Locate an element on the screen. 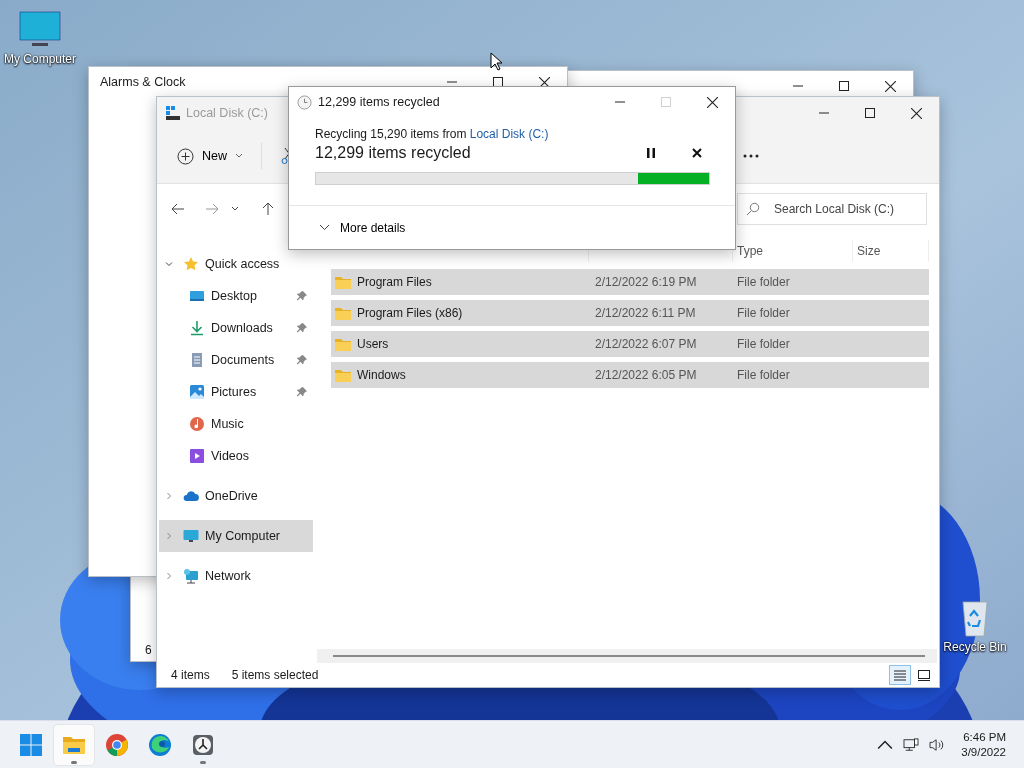 The width and height of the screenshot is (1024, 768). window-title: Alarms & Clock is located at coordinates (143, 82).